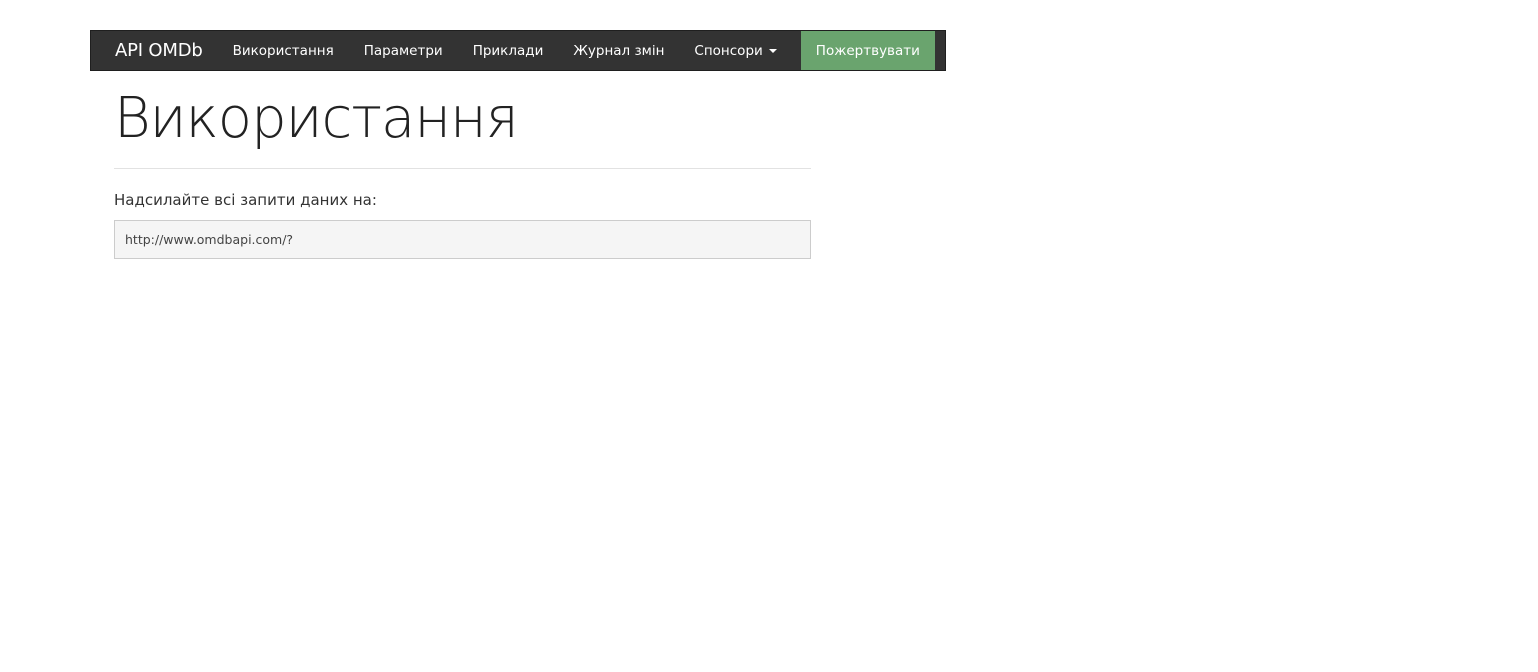 The image size is (1538, 672). Describe the element at coordinates (283, 50) in the screenshot. I see `nav-item-usage: Використання` at that location.